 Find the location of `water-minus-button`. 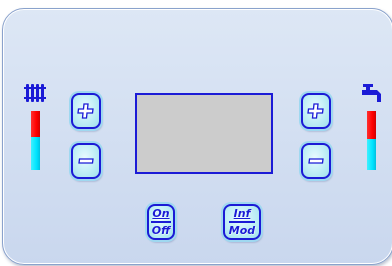

water-minus-button is located at coordinates (316, 161).